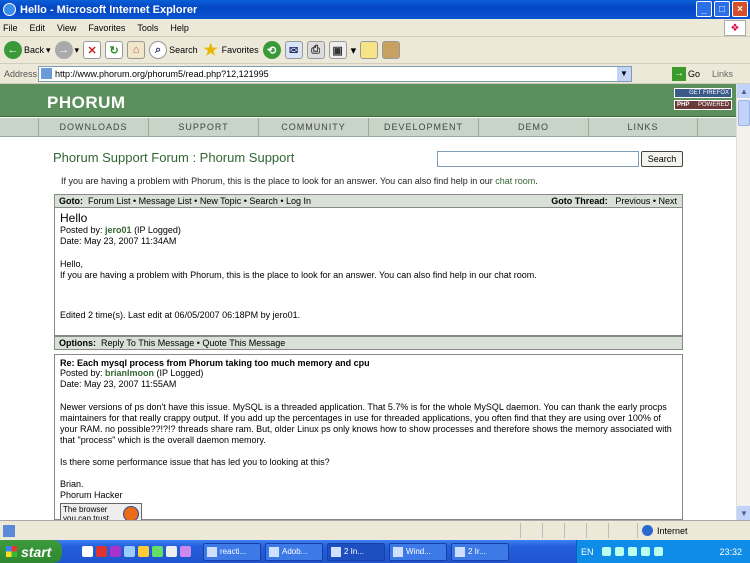 The image size is (750, 563). Describe the element at coordinates (77, 343) in the screenshot. I see `options-label: Options:` at that location.